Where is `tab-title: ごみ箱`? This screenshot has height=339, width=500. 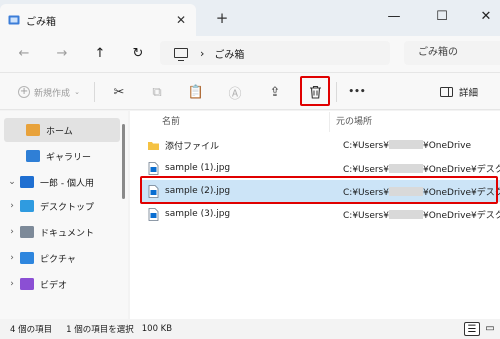
tab-title: ごみ箱 is located at coordinates (41, 22).